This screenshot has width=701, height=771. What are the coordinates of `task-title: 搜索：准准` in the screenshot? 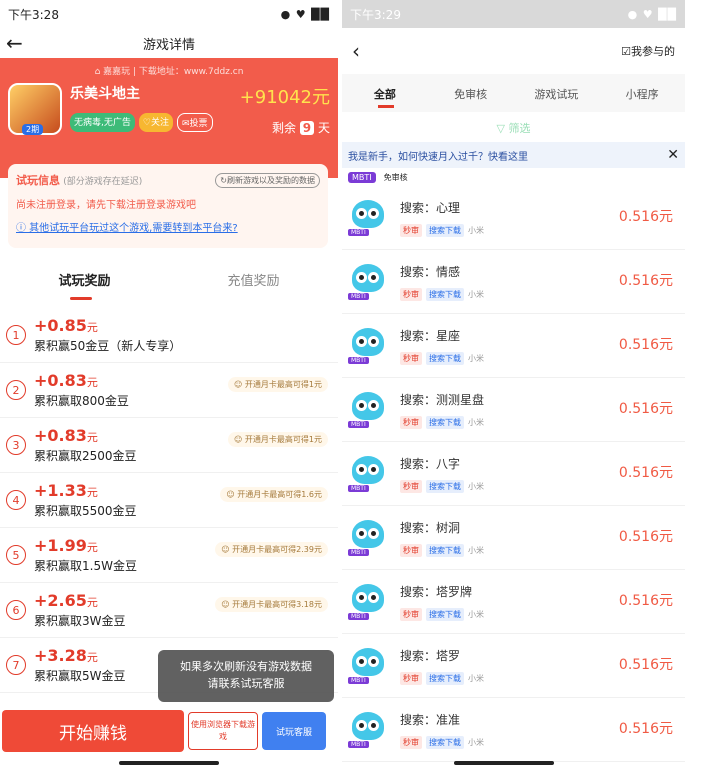 It's located at (430, 719).